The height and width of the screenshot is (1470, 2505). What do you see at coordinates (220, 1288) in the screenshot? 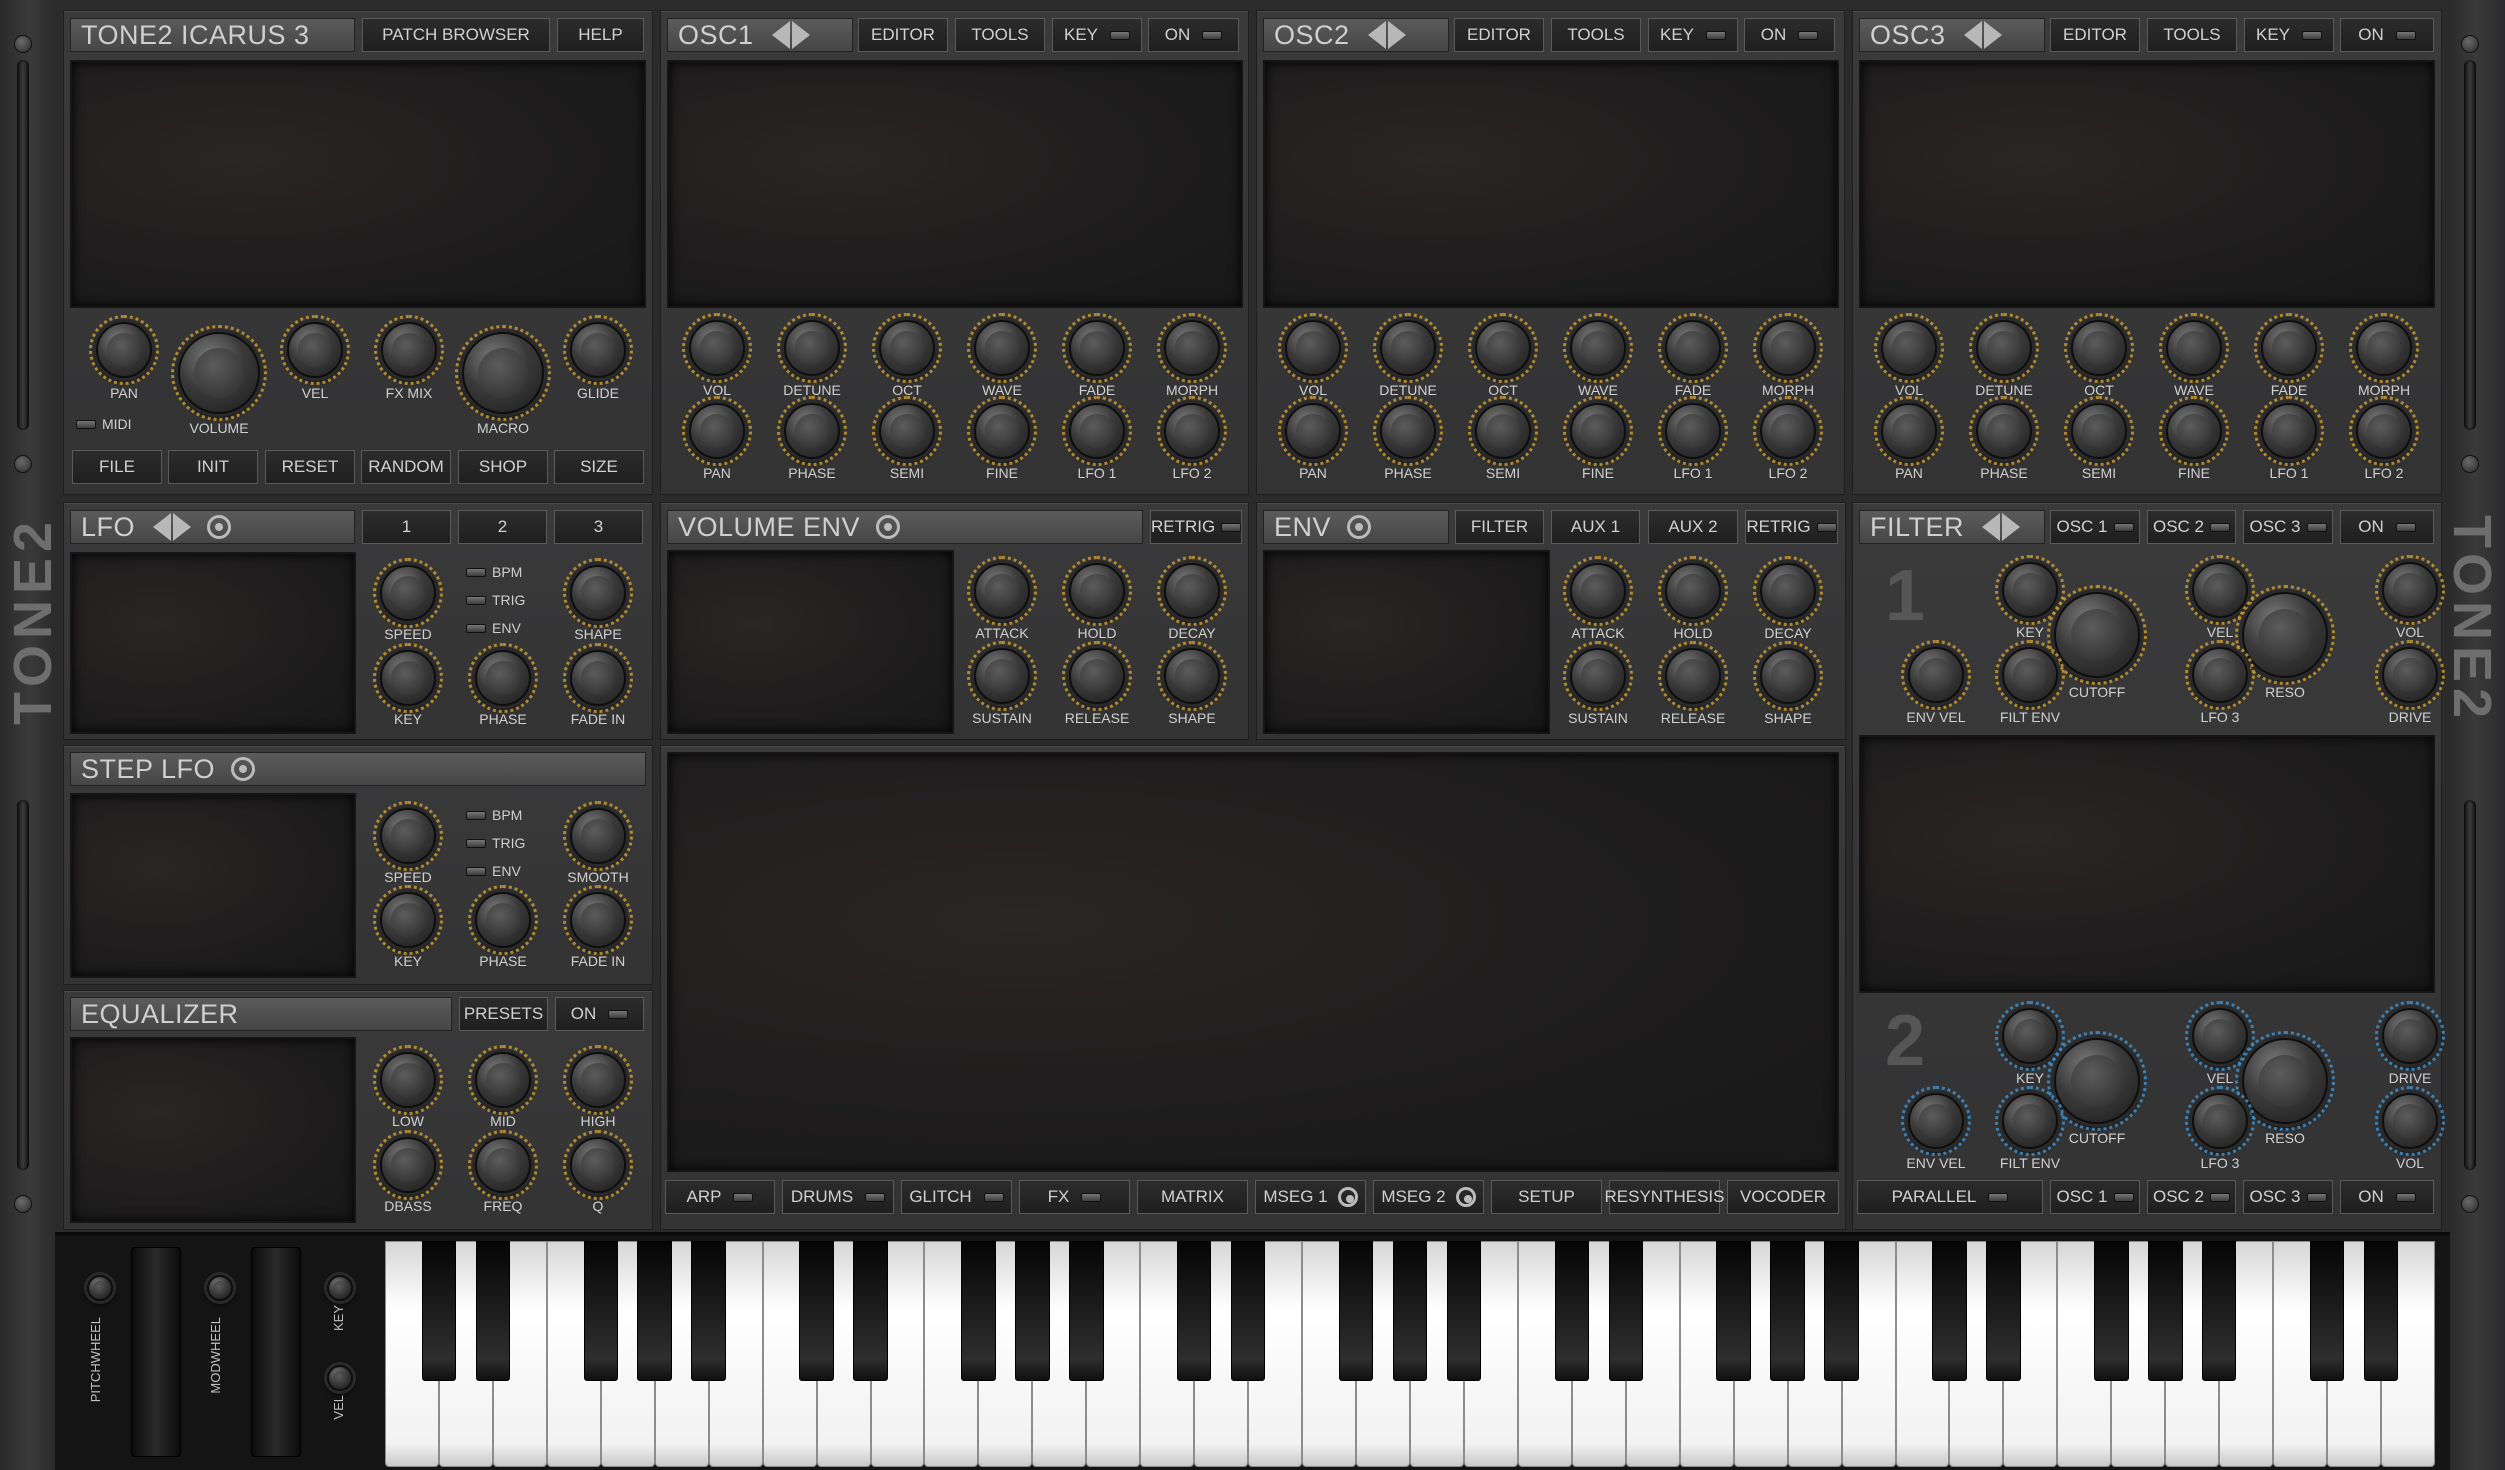
I see `modwheel-knob` at bounding box center [220, 1288].